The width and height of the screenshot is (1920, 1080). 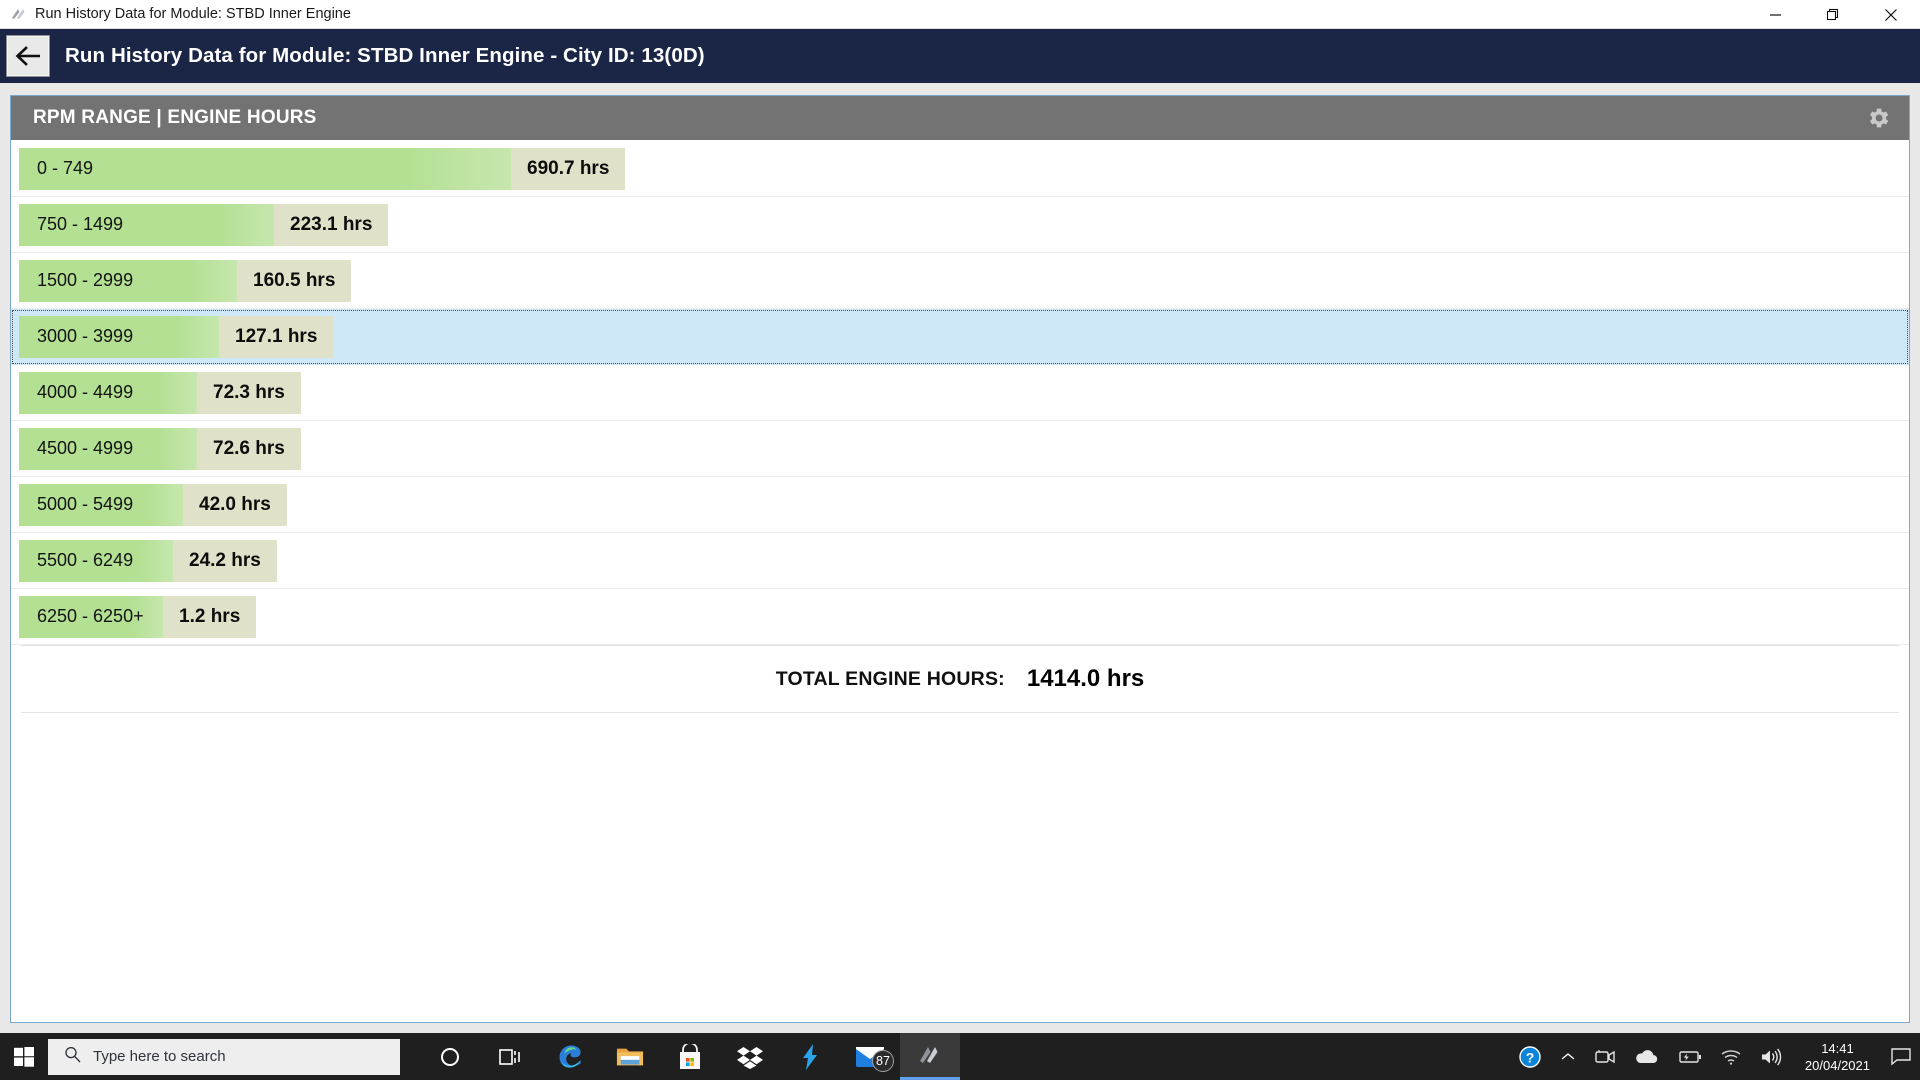 I want to click on help-icon: ?, so click(x=1530, y=1056).